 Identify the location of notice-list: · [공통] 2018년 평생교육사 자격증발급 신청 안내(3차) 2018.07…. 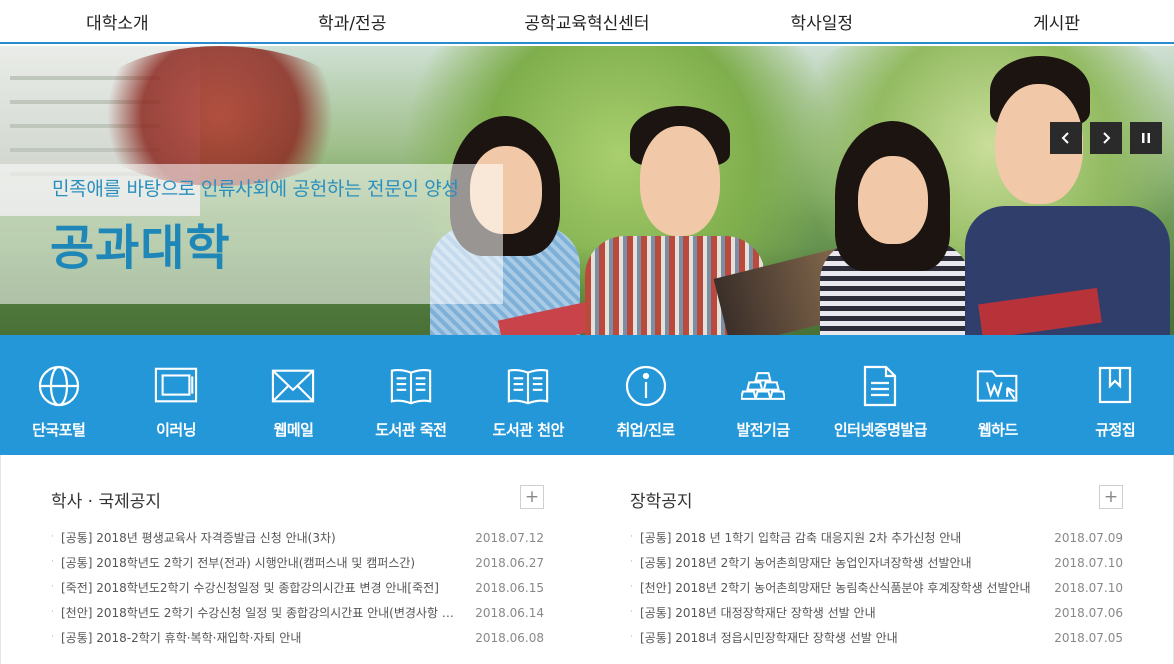
(297, 587).